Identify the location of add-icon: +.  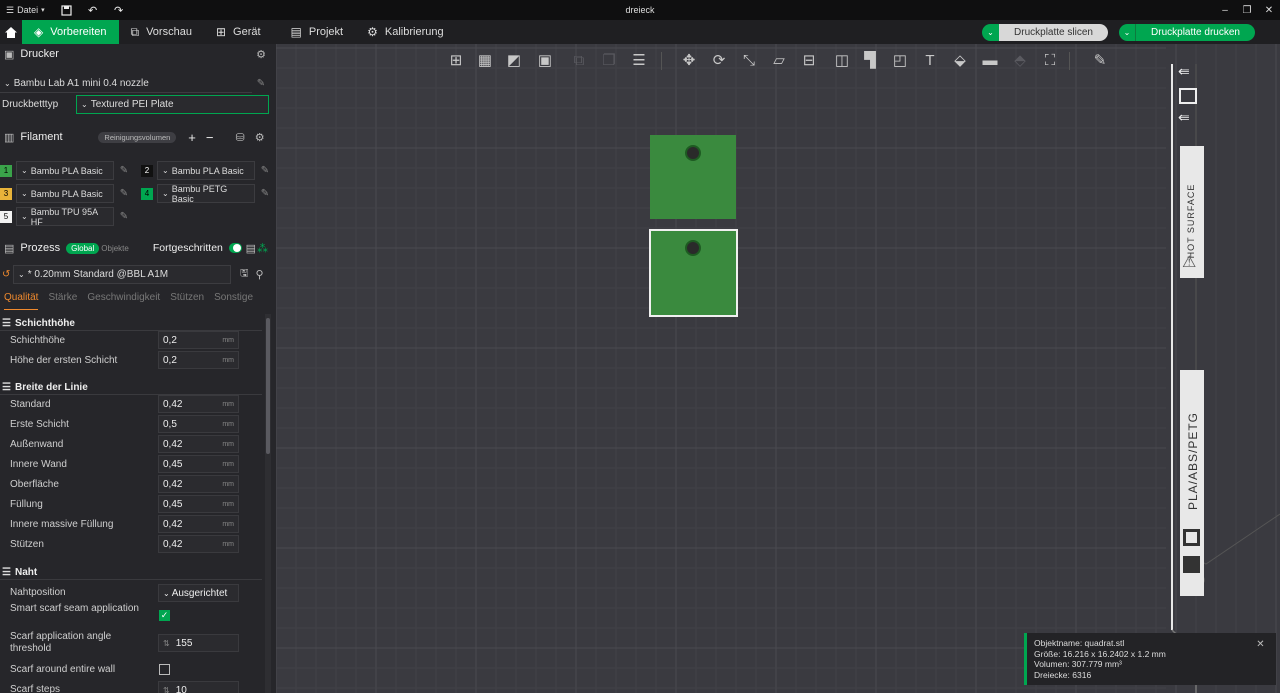
(192, 137).